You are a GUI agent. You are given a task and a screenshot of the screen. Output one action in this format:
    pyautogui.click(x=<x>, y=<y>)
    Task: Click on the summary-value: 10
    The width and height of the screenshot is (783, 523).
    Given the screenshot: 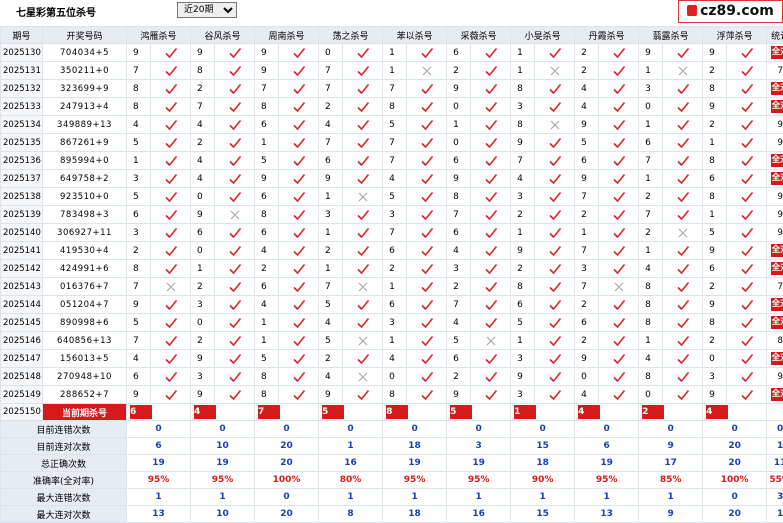 What is the action you would take?
    pyautogui.click(x=223, y=514)
    